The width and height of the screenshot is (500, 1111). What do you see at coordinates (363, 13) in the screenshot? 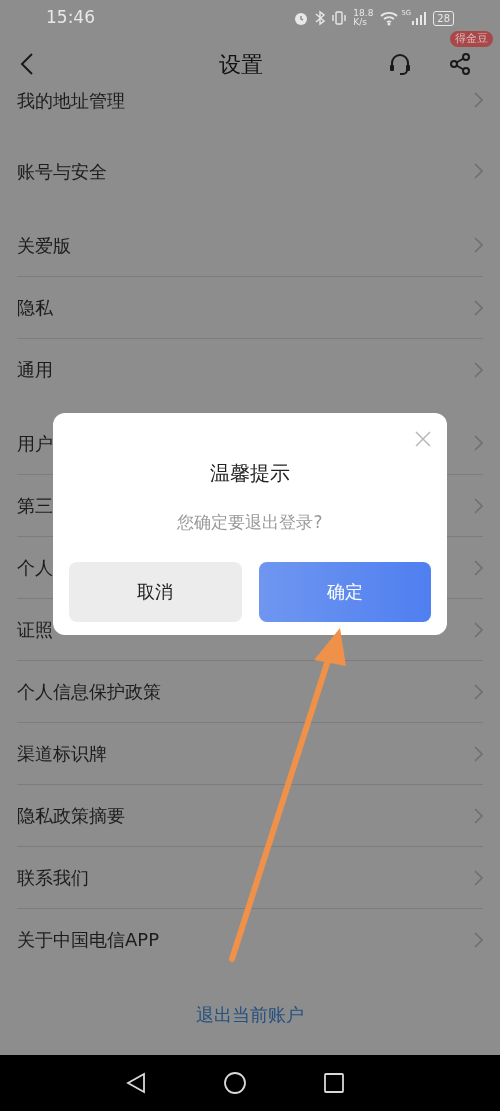
I see `speed-value: 18.8` at bounding box center [363, 13].